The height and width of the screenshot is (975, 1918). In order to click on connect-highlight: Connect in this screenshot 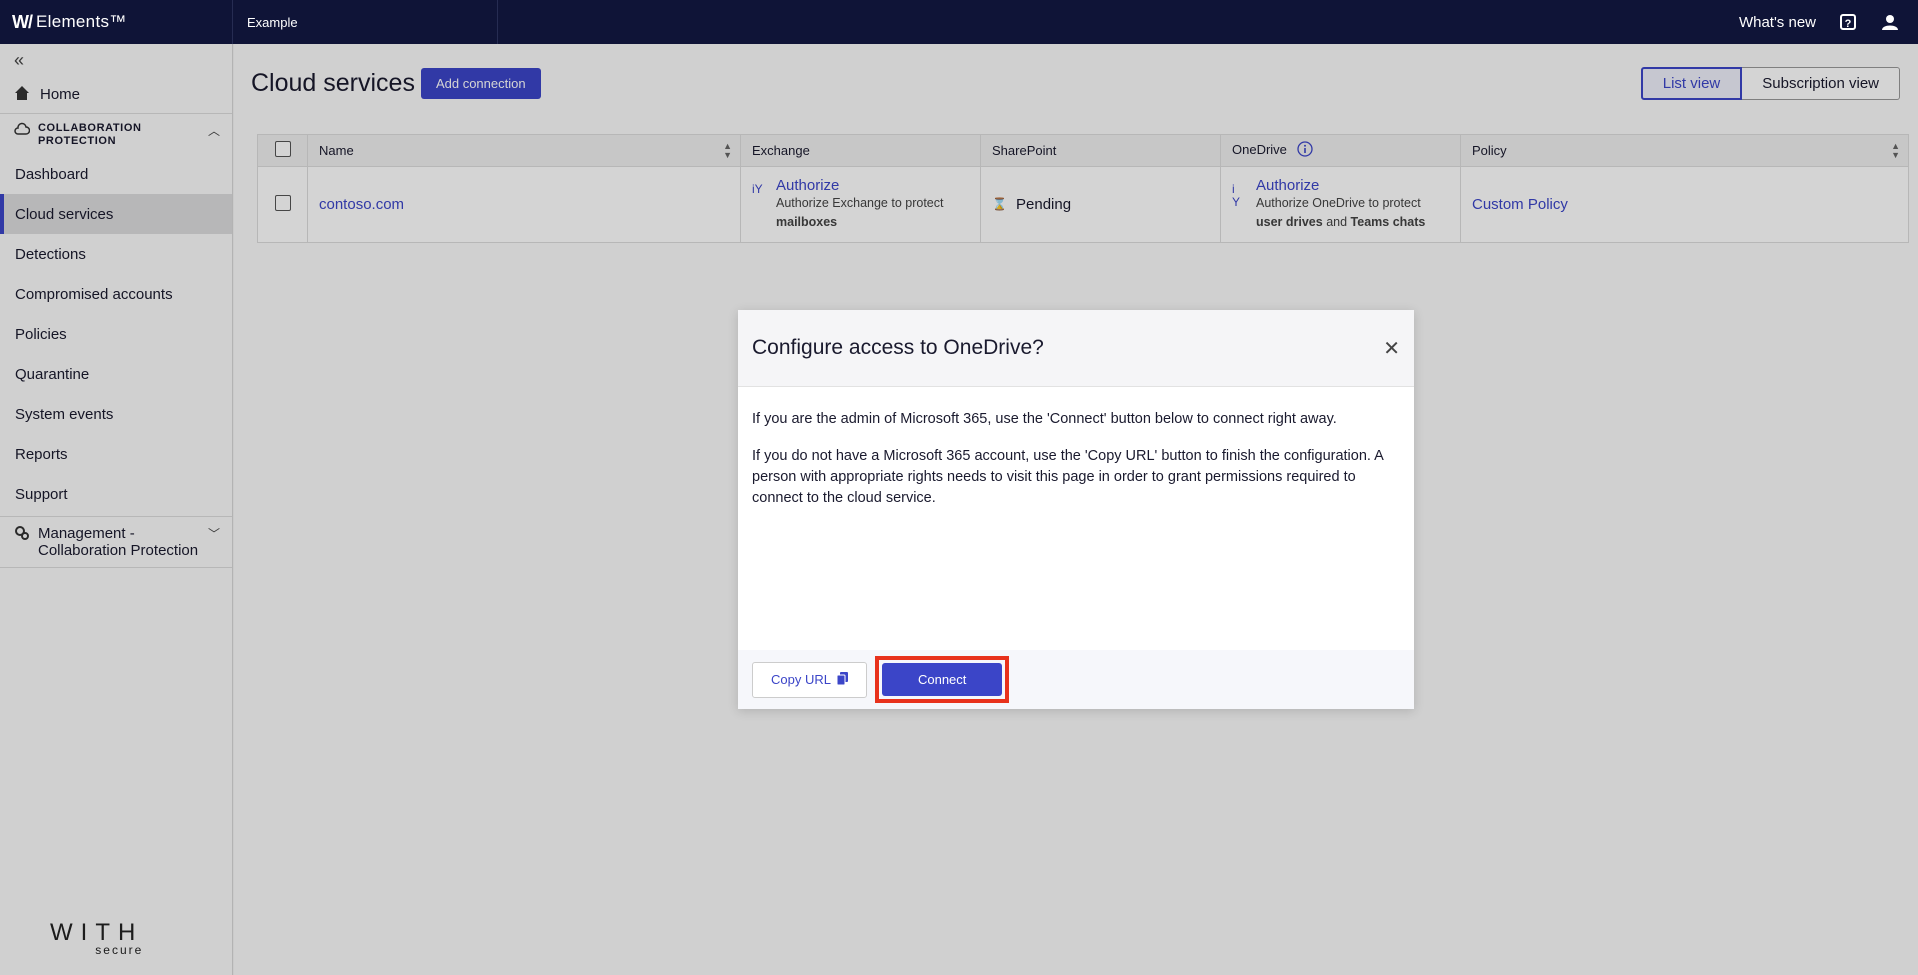, I will do `click(942, 679)`.